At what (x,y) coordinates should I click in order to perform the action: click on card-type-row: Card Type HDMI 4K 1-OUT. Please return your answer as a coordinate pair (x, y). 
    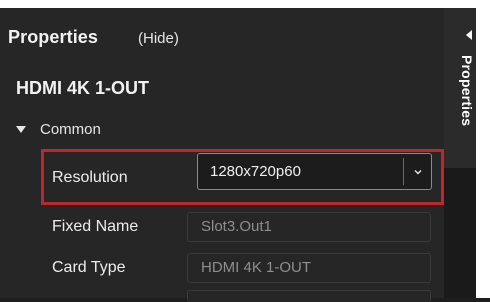
    Looking at the image, I should click on (220, 268).